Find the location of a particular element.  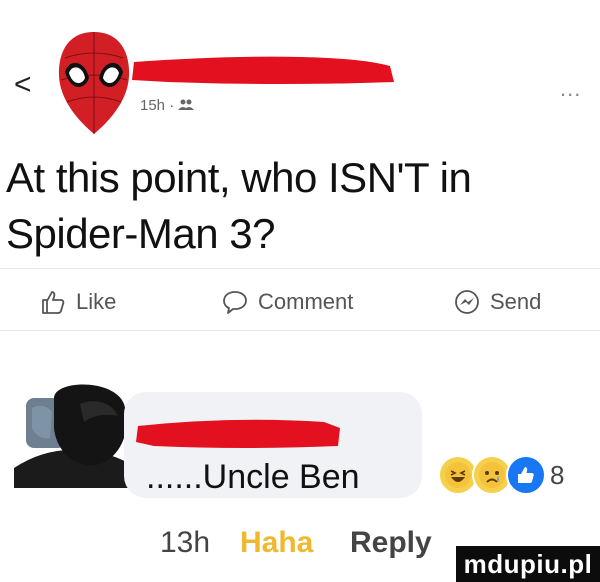

comment-button: Comment is located at coordinates (287, 302).